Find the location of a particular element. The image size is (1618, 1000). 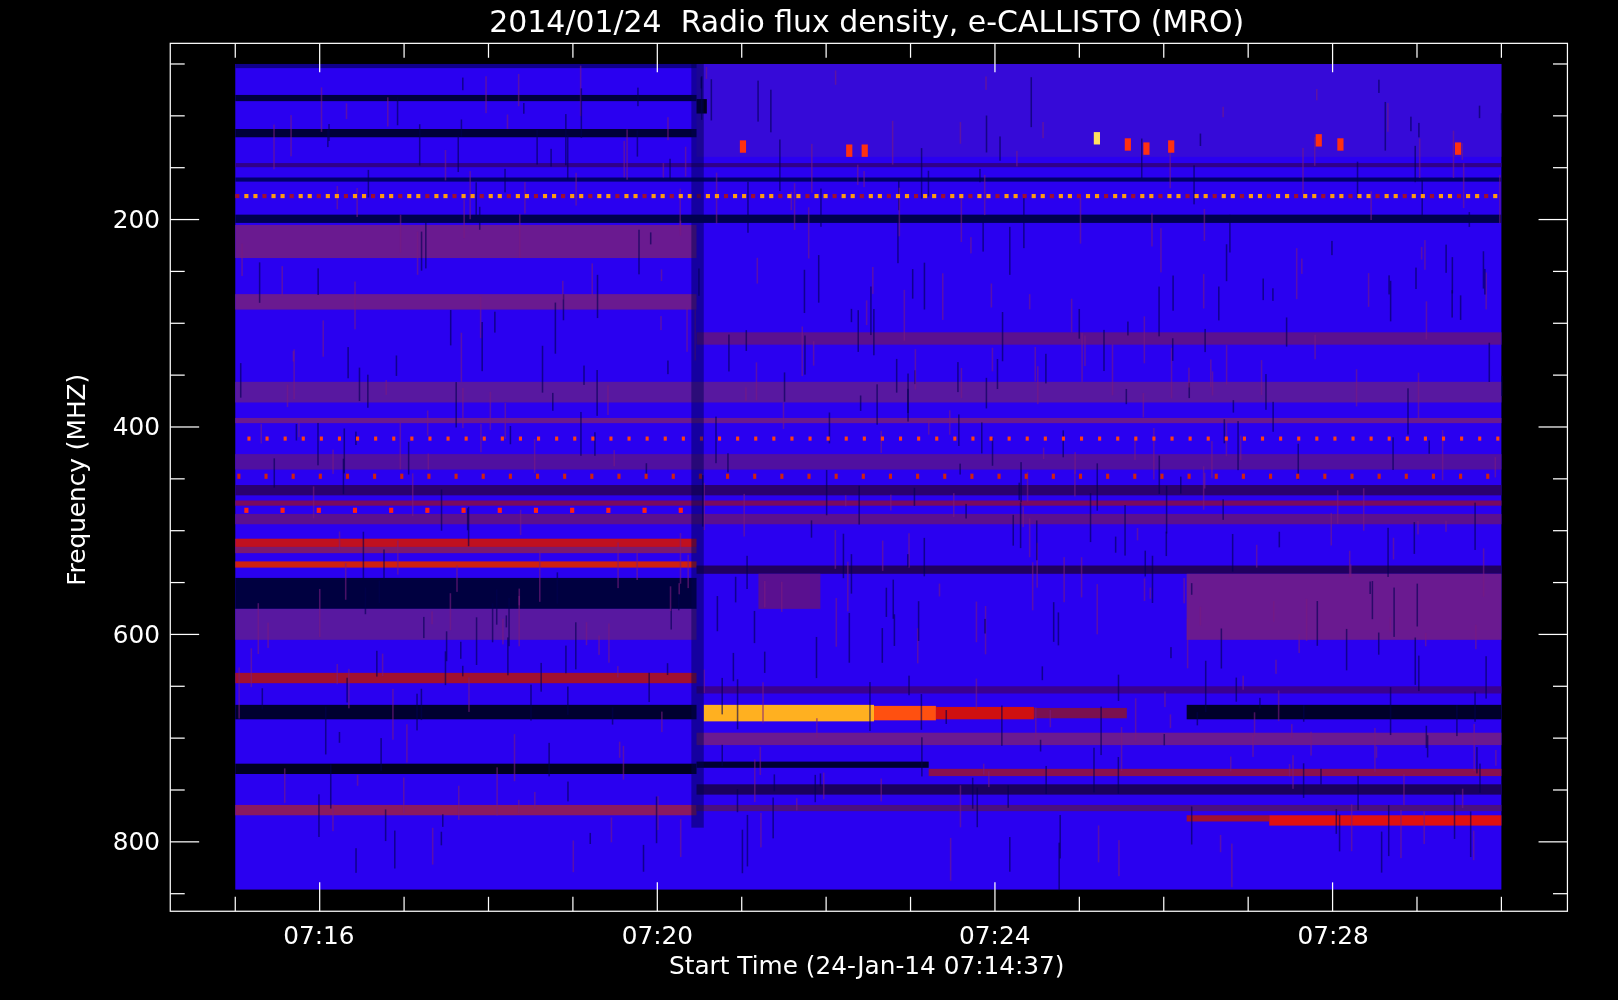

tick-label: 07:28 is located at coordinates (1333, 936).